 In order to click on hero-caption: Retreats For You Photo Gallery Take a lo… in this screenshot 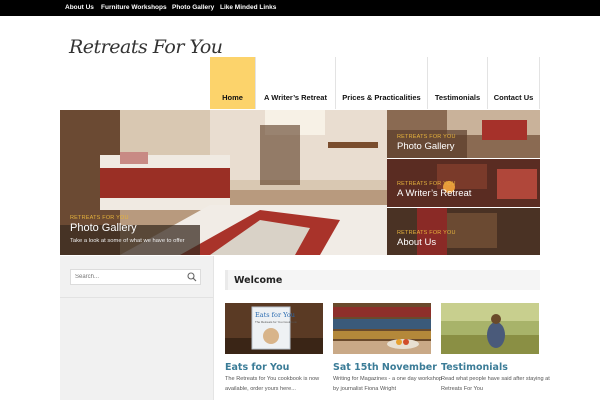, I will do `click(127, 229)`.